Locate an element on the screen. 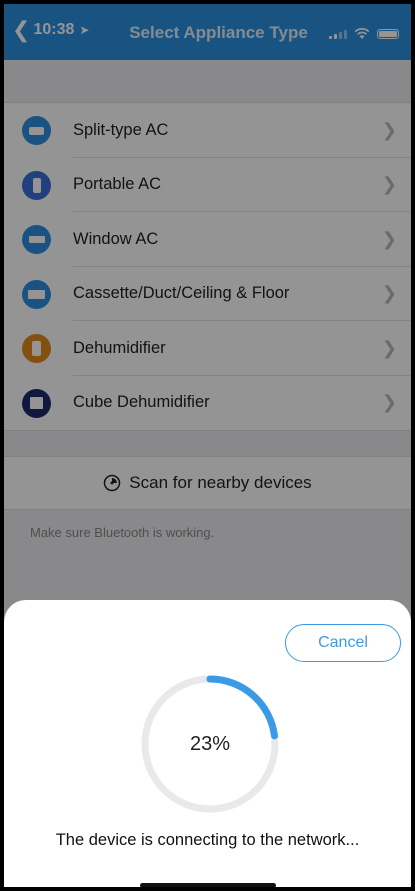 This screenshot has width=415, height=891. home-indicator is located at coordinates (208, 885).